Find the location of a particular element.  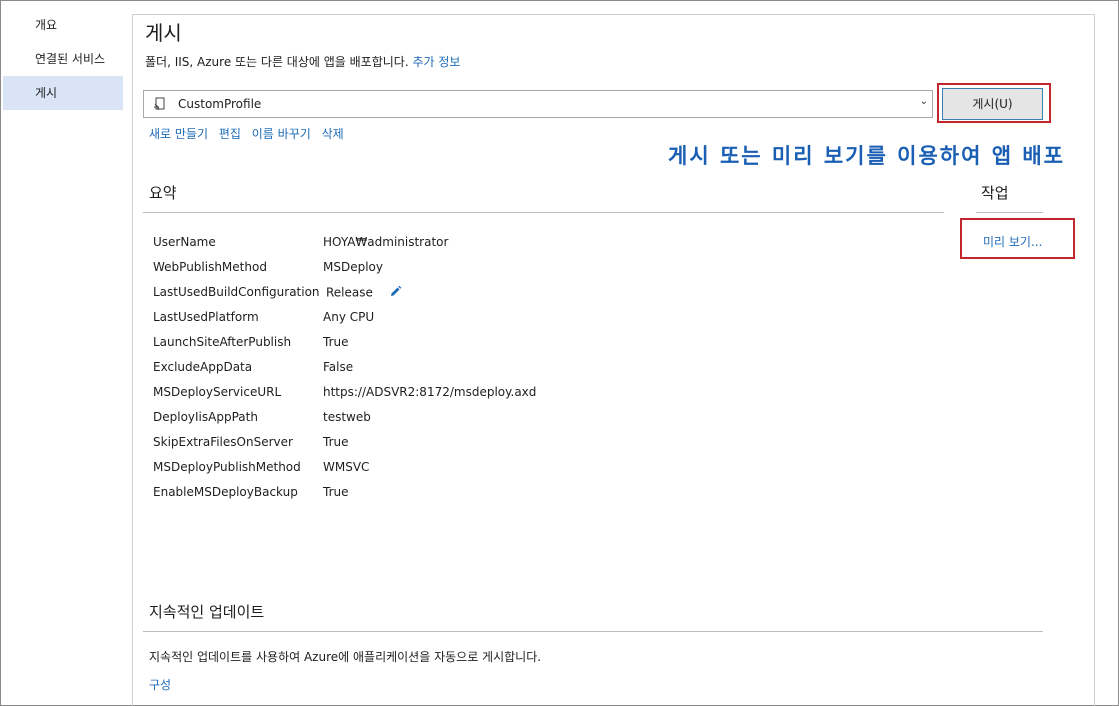

sidebar-item-connected-services: 연결된 서비스 is located at coordinates (63, 59).